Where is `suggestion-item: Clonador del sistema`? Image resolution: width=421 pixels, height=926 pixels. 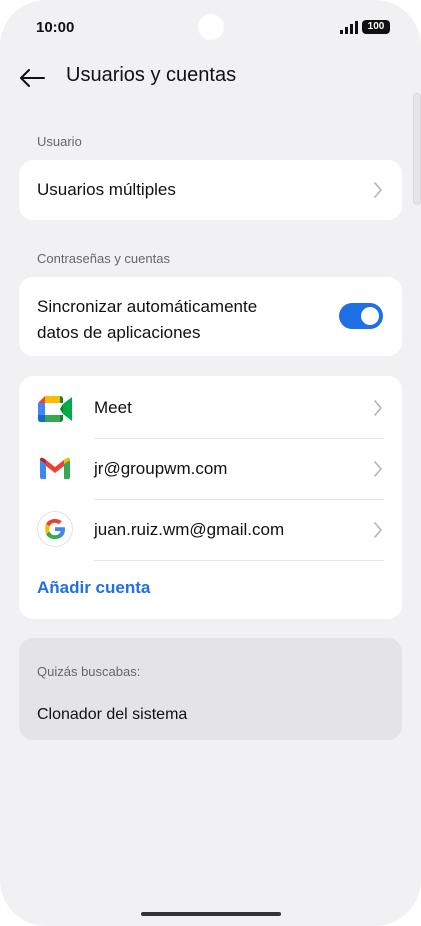
suggestion-item: Clonador del sistema is located at coordinates (112, 715).